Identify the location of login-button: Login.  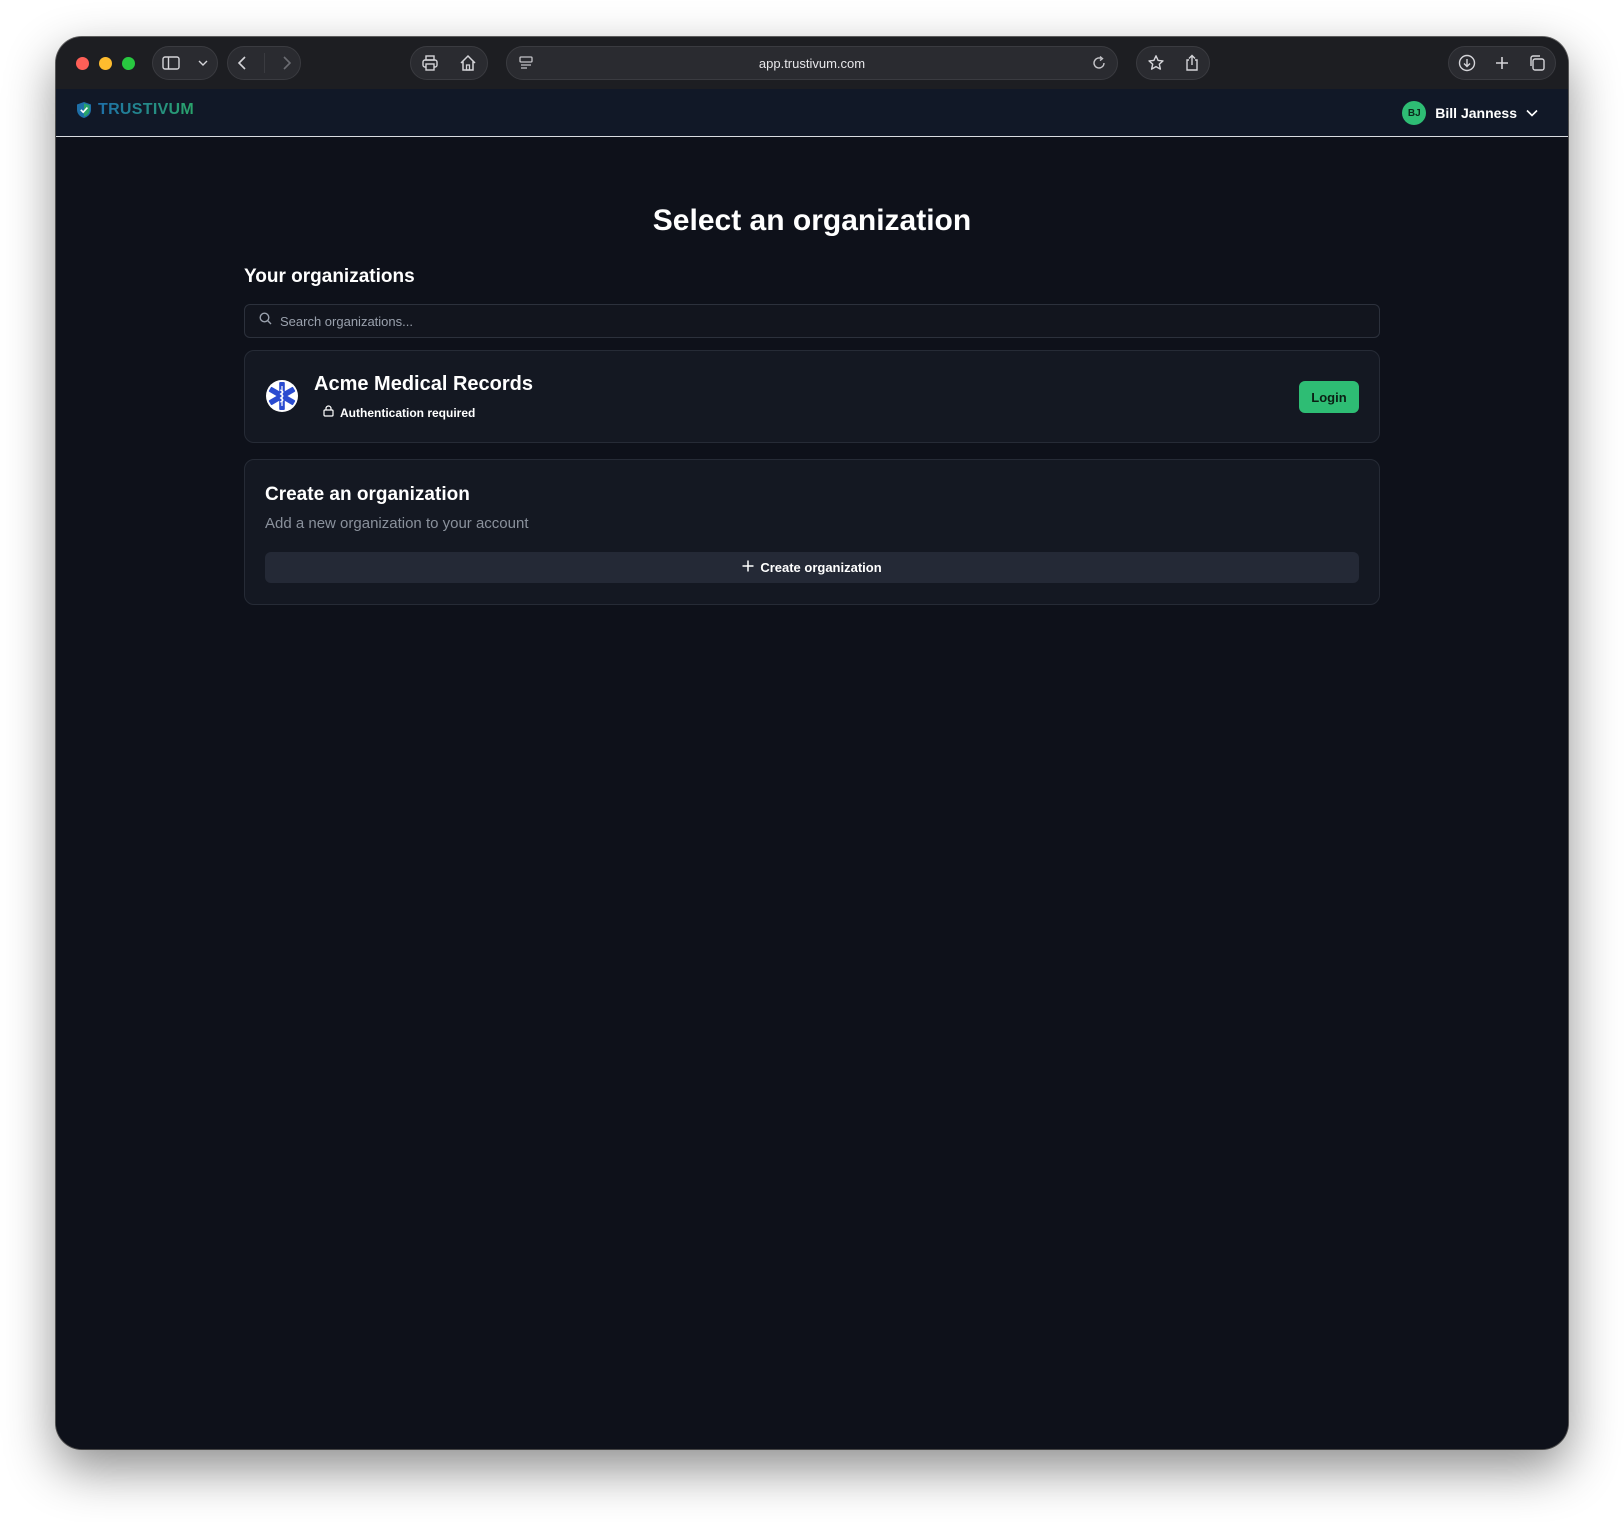
(1329, 397).